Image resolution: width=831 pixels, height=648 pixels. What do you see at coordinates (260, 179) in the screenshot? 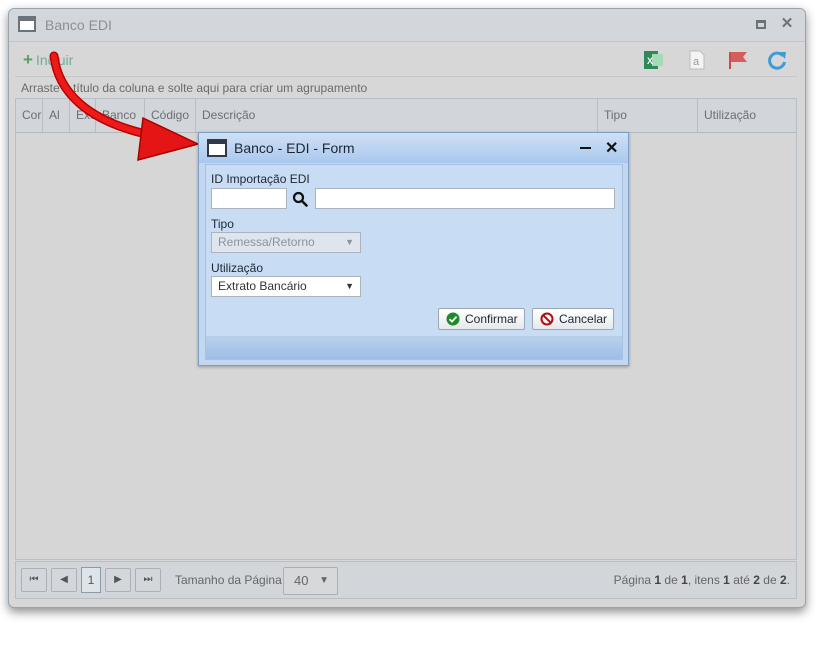
I see `id-importacao-label: ID Importação EDI` at bounding box center [260, 179].